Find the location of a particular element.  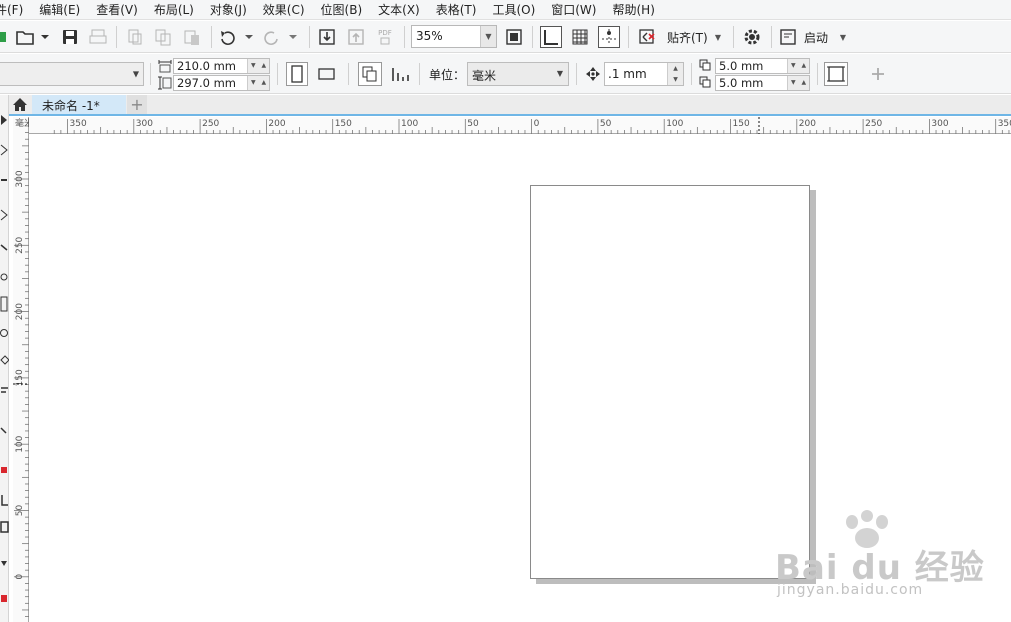

zoom-level-combo: 35% ▼ is located at coordinates (454, 36).